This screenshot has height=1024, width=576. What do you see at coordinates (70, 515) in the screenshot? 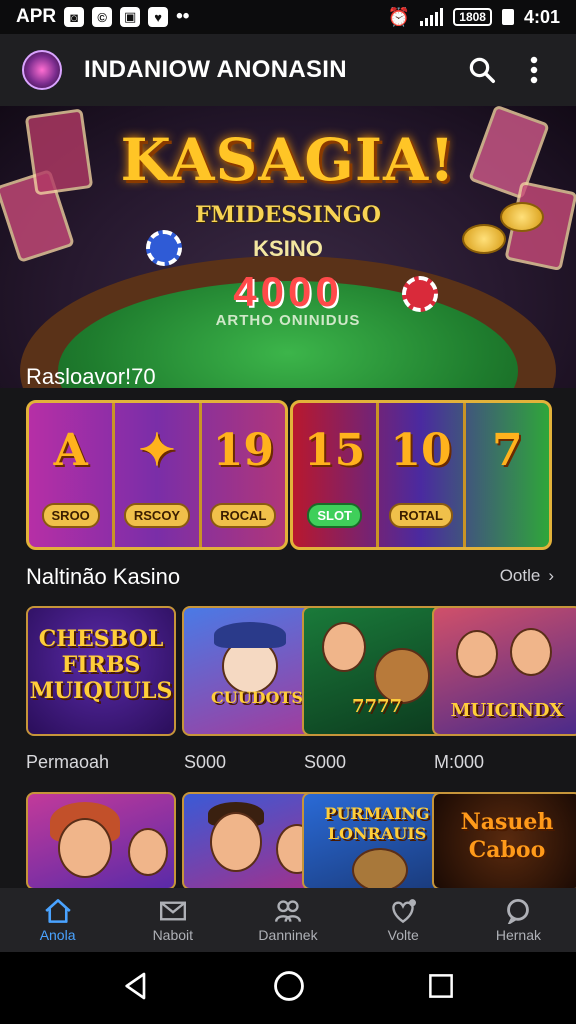
I see `reel-label: SROO` at bounding box center [70, 515].